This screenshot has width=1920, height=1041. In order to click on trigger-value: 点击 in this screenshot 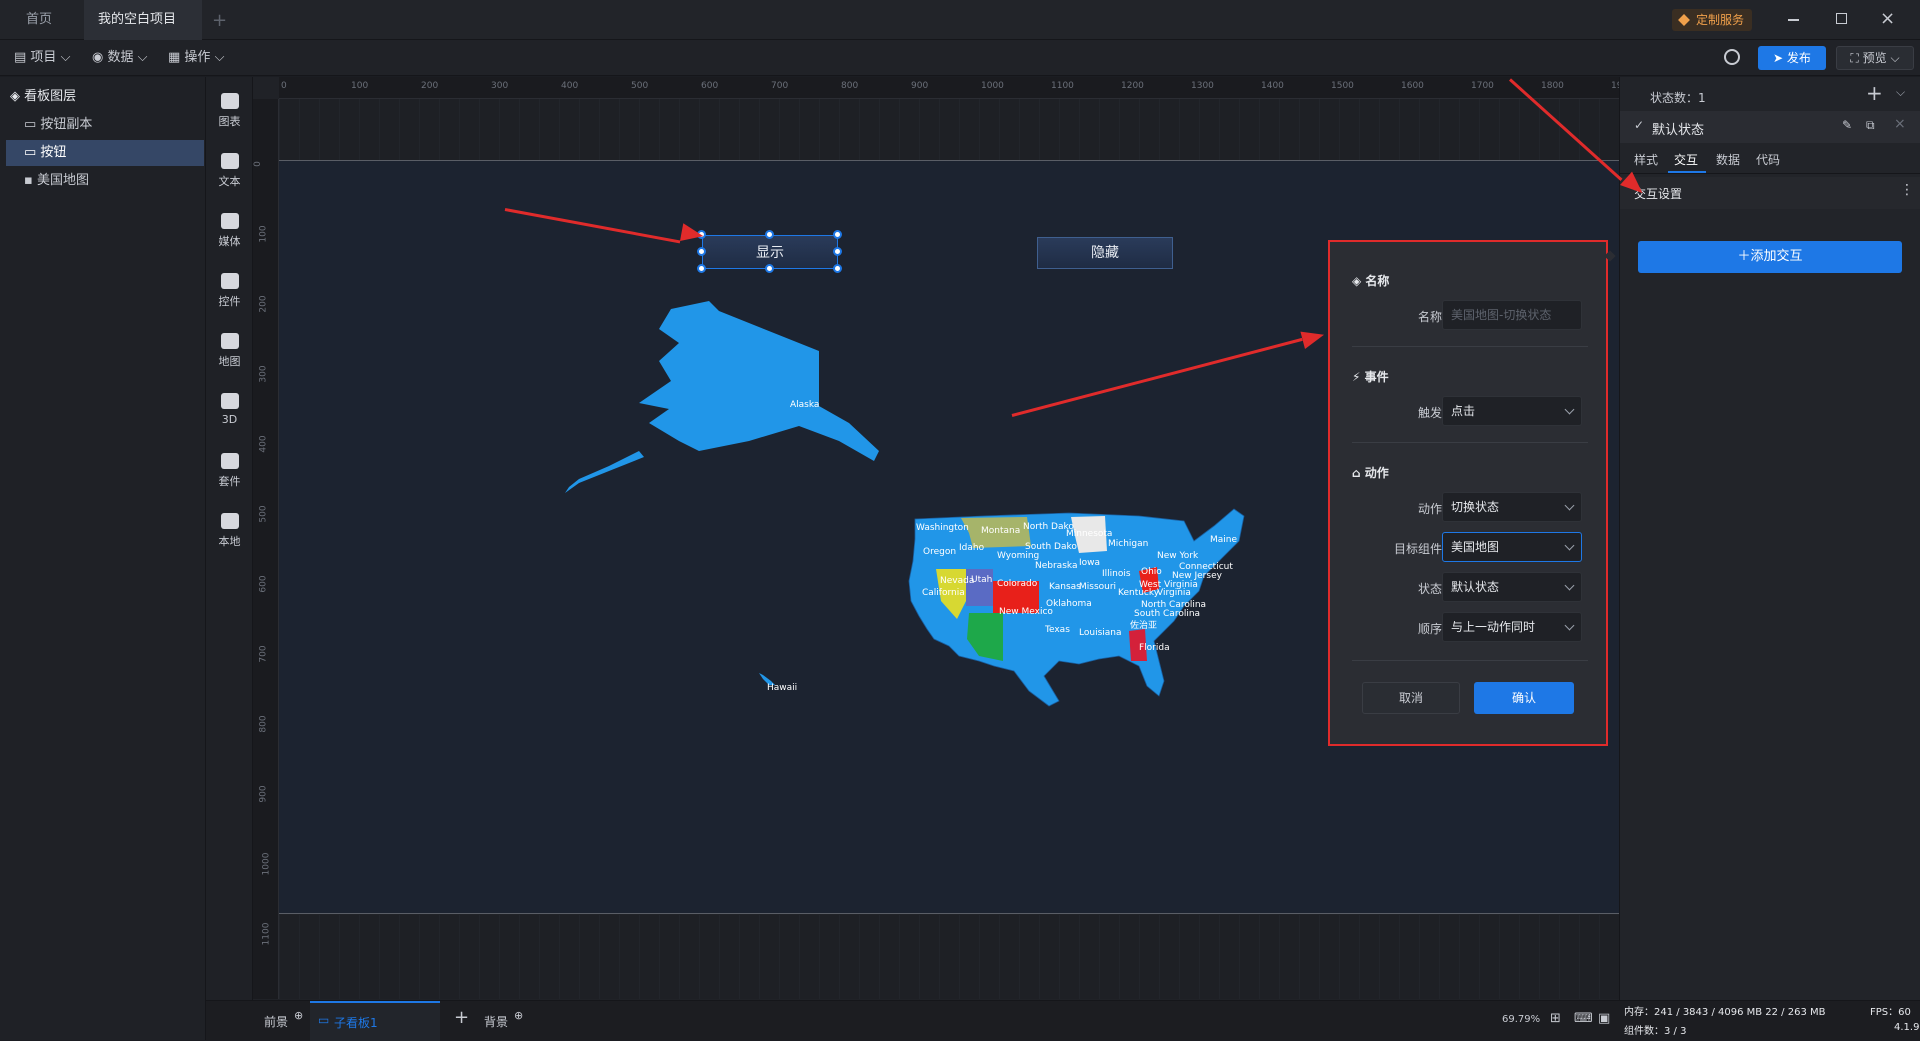, I will do `click(1463, 411)`.